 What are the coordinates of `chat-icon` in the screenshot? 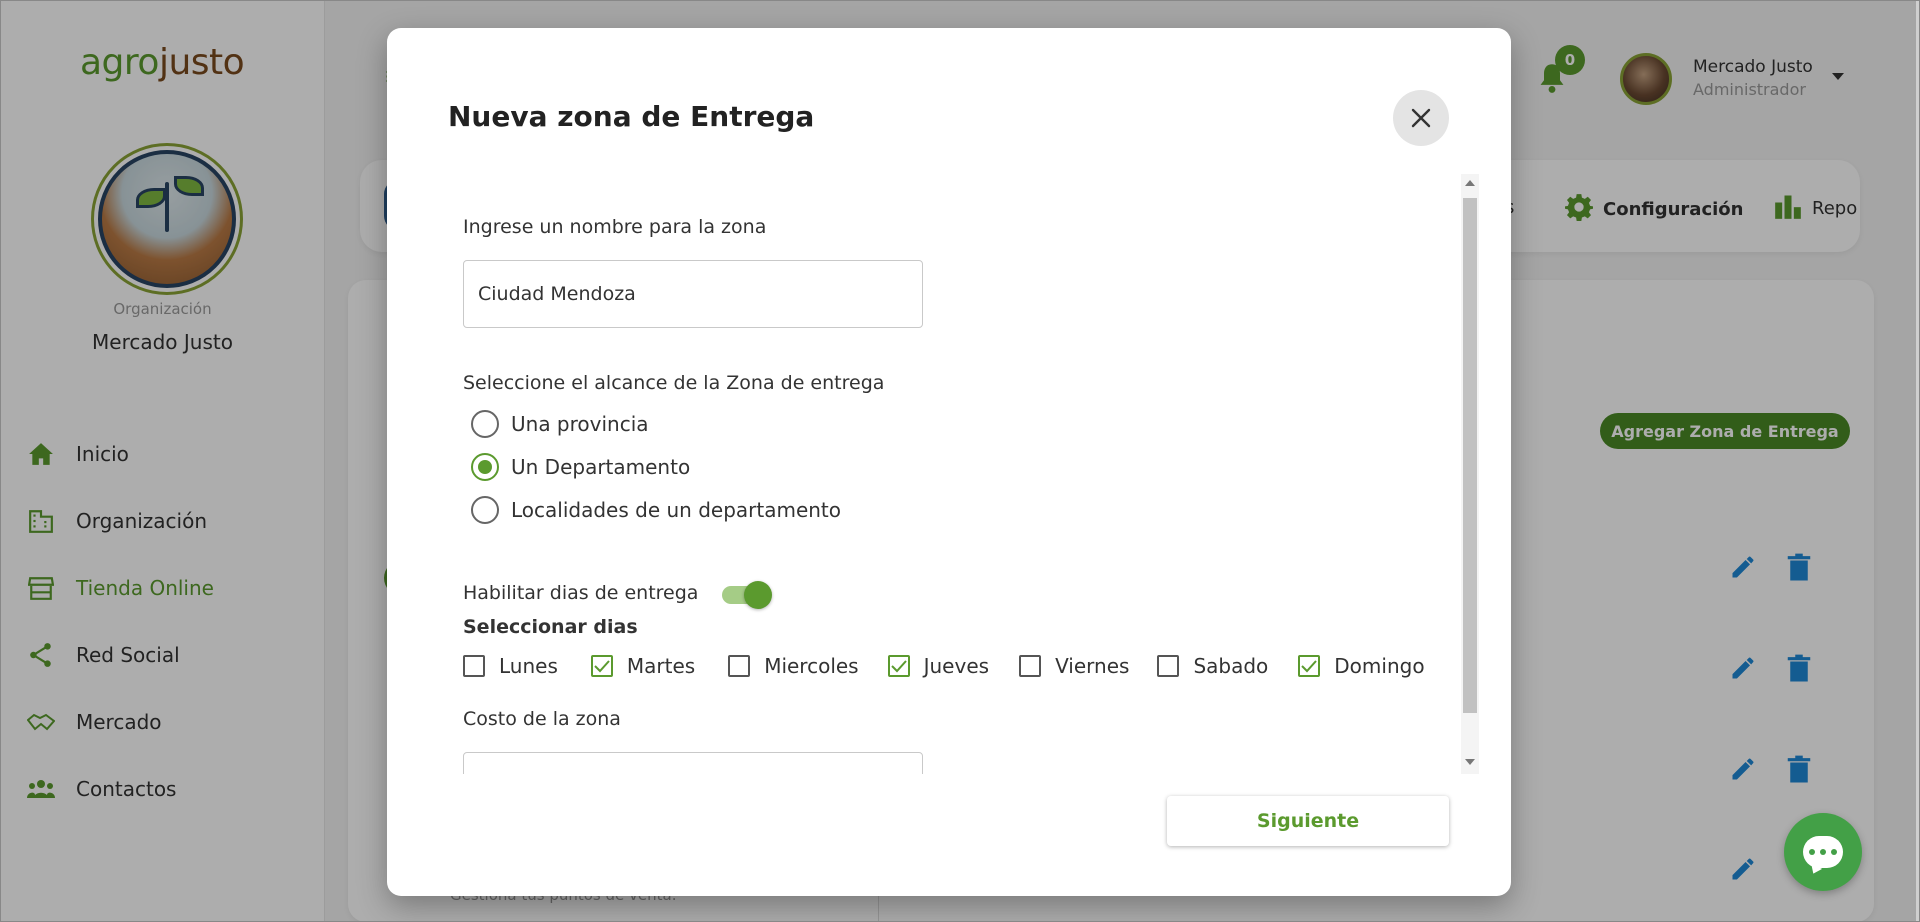 It's located at (1823, 852).